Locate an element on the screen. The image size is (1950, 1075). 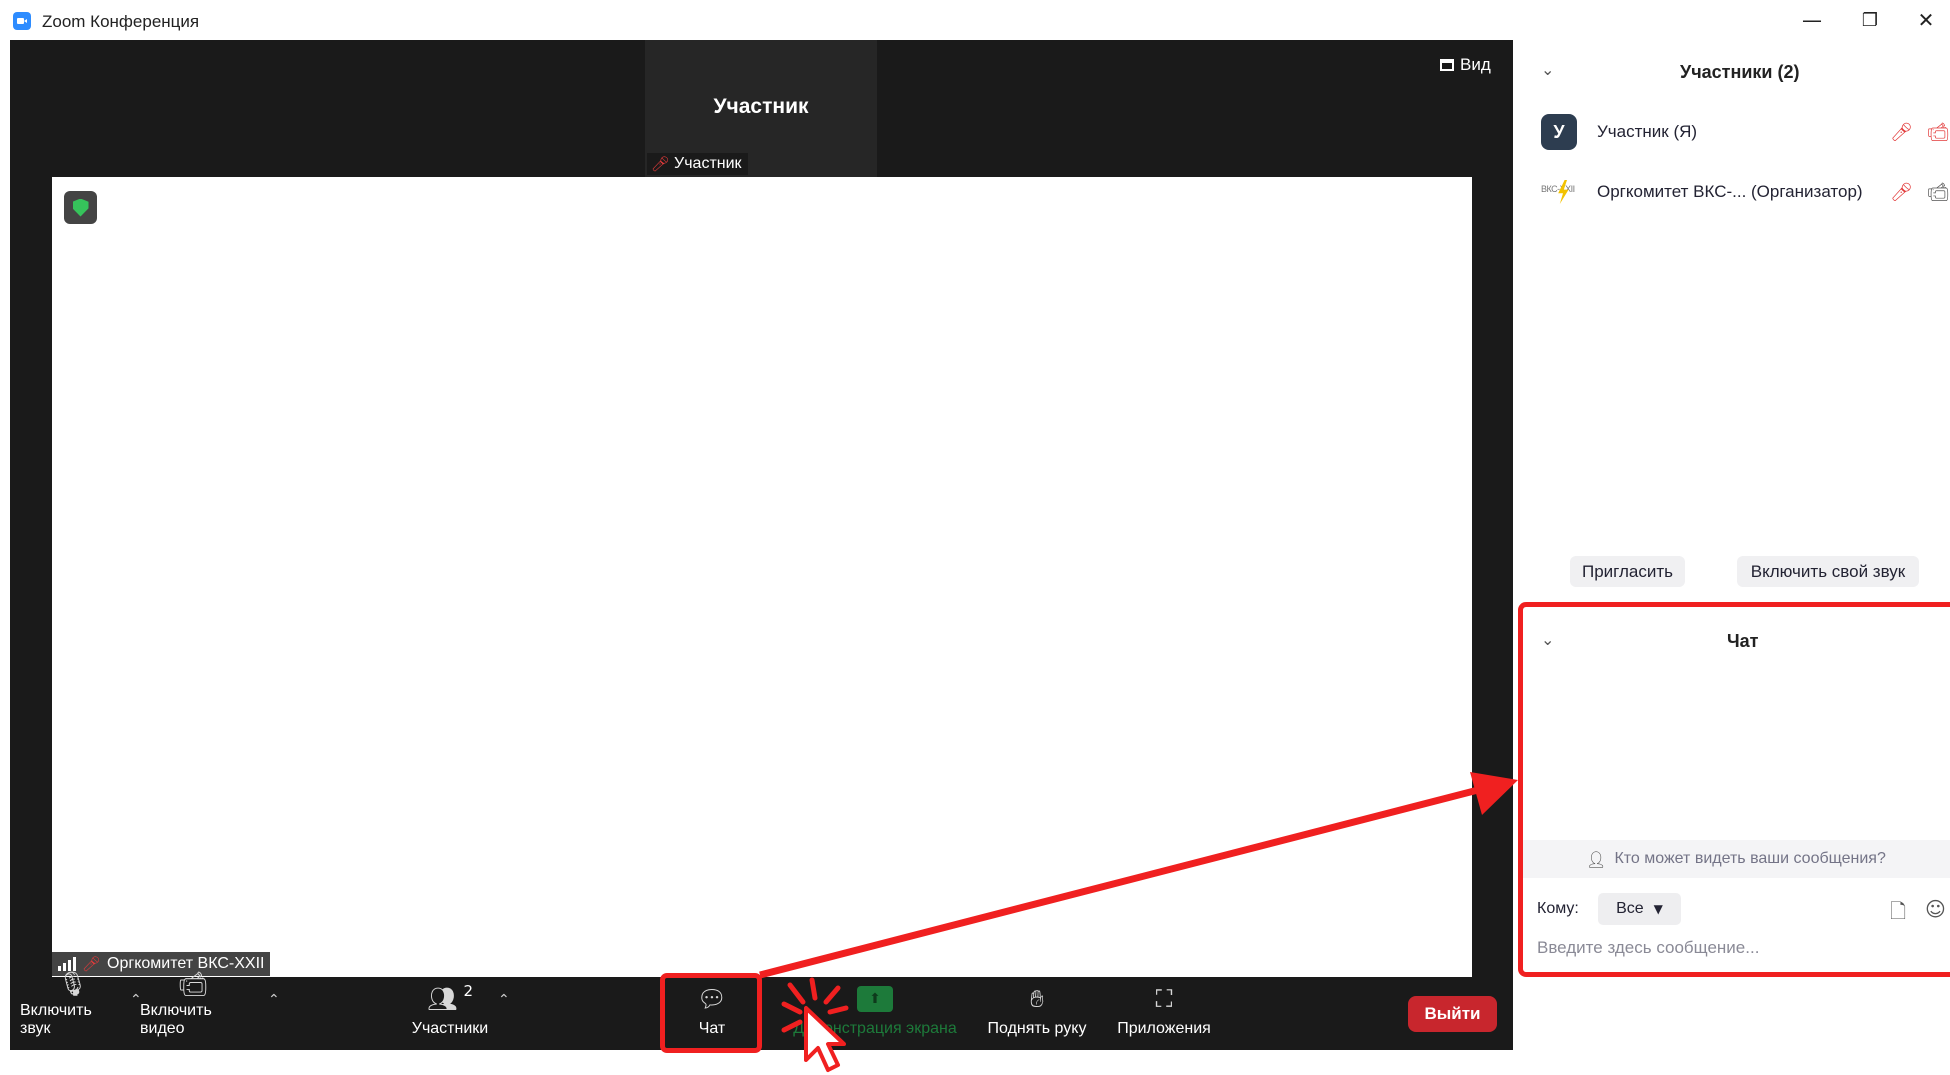
thumbnail-name: Участник is located at coordinates (761, 106).